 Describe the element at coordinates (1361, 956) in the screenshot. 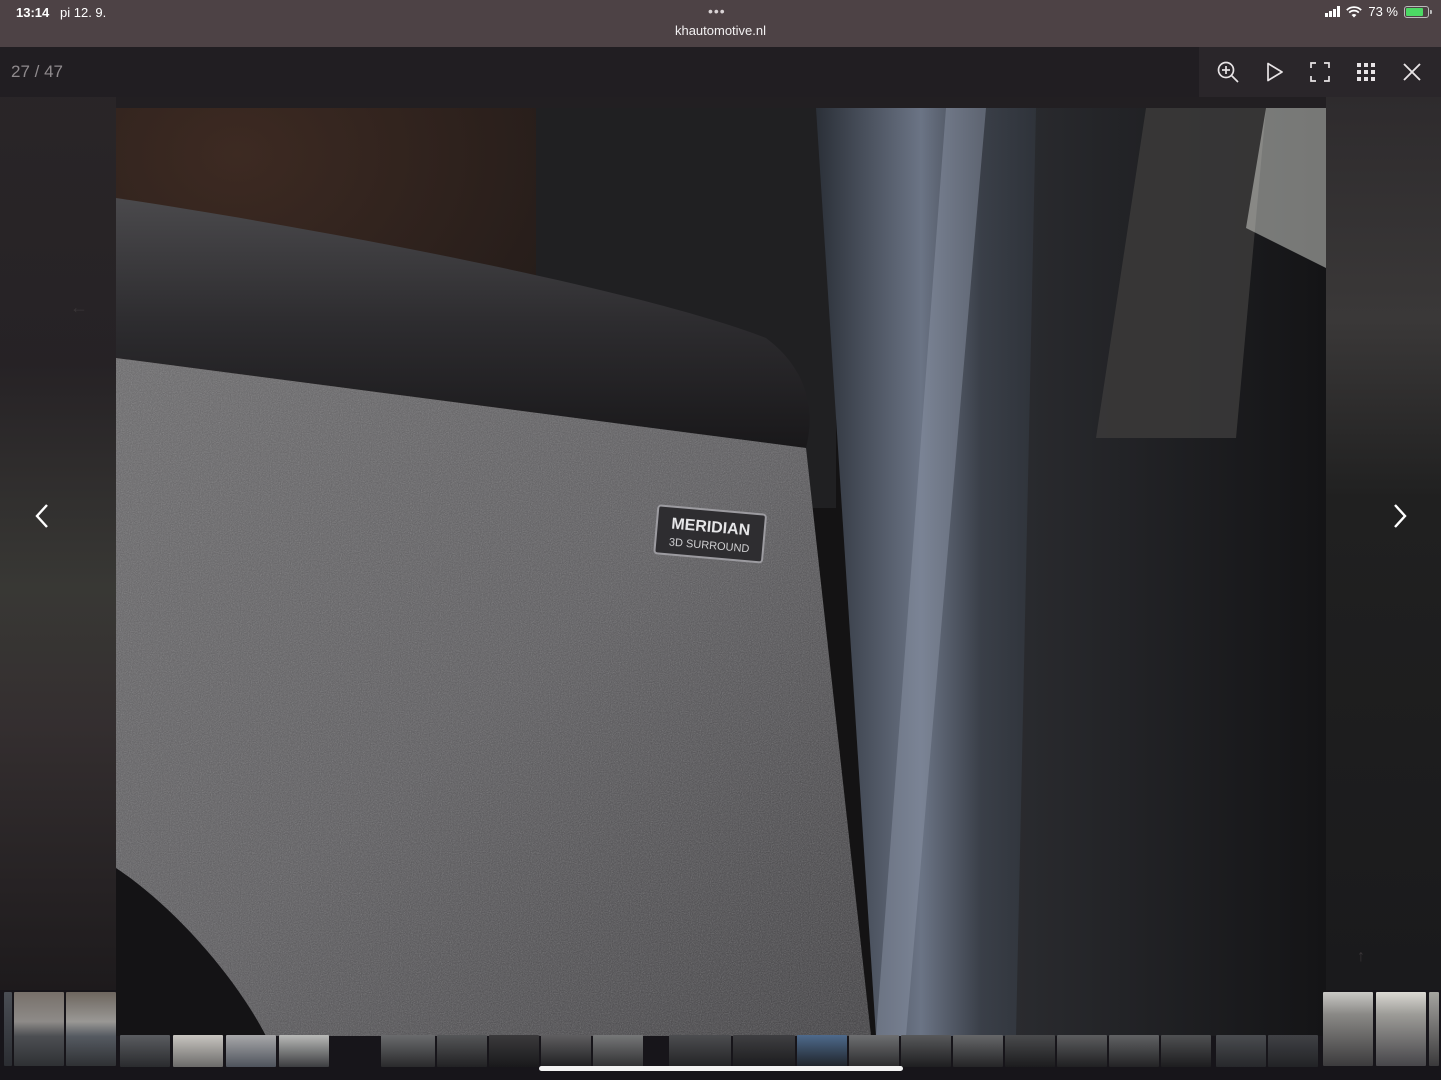

I see `backdrop-scroll-top-icon: ↑` at that location.